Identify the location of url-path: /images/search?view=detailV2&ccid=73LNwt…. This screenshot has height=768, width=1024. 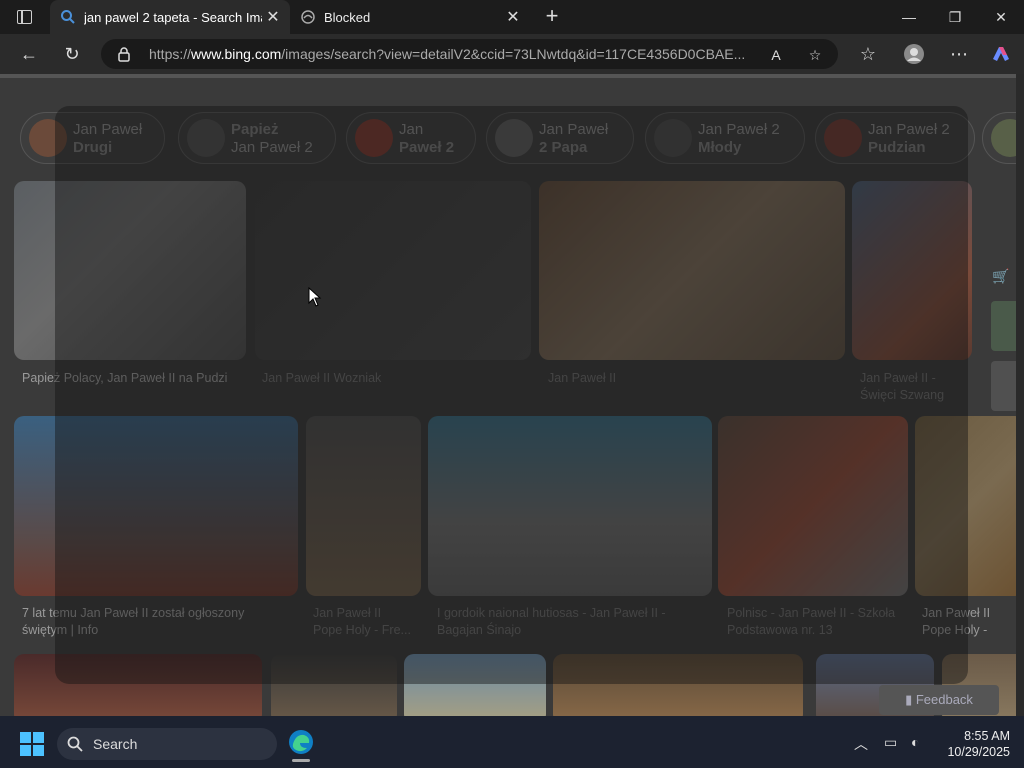
(513, 54).